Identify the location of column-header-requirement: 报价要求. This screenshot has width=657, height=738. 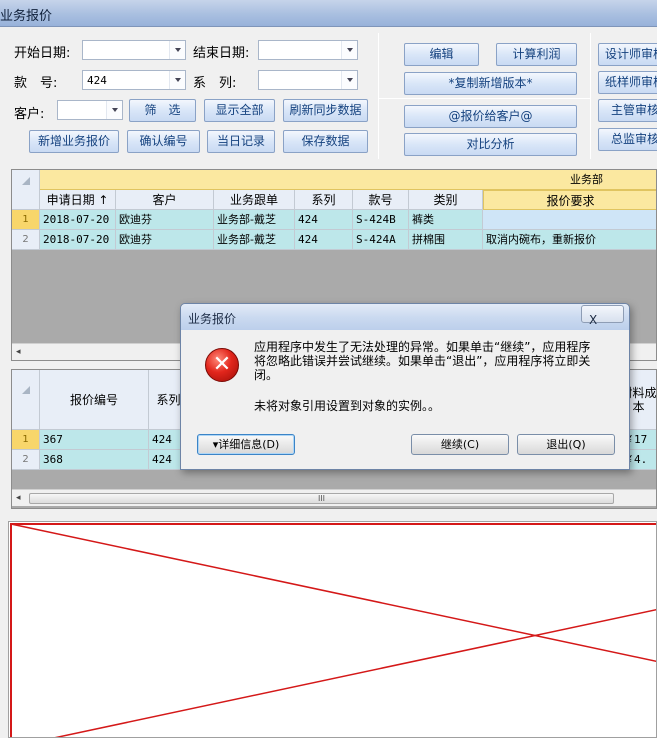
(569, 200).